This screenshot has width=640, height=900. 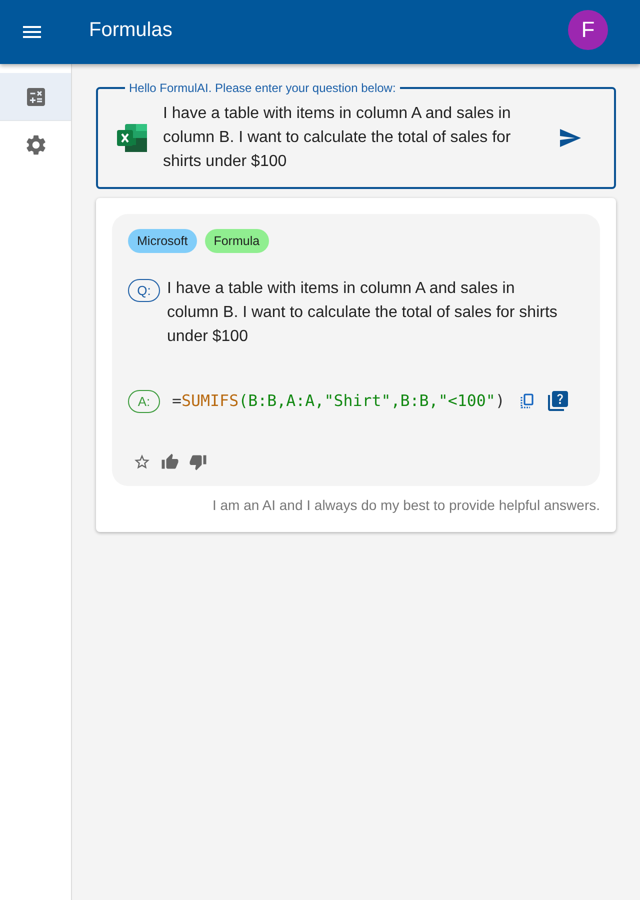 What do you see at coordinates (338, 401) in the screenshot?
I see `formula-text: =SUMIFS(B:B,A:A,"Shirt",B:B,"<100")` at bounding box center [338, 401].